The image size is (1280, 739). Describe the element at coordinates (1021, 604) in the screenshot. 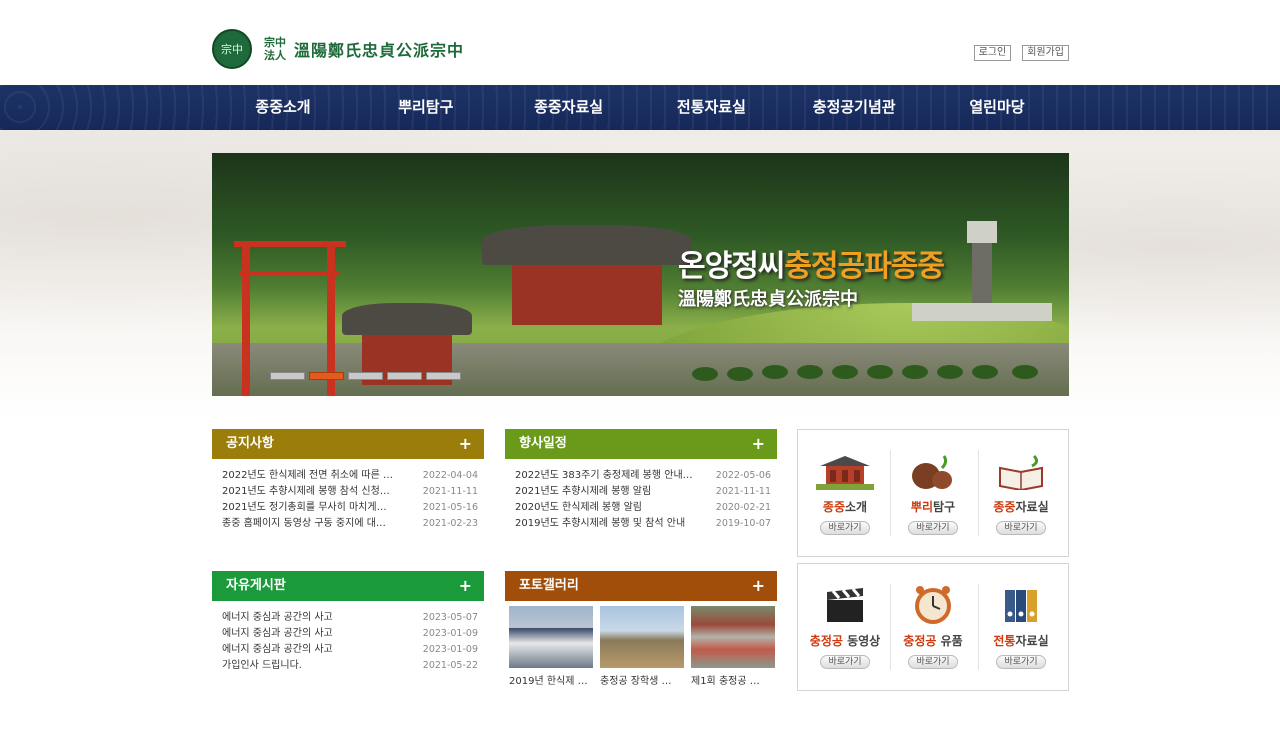

I see `binders-icon` at that location.